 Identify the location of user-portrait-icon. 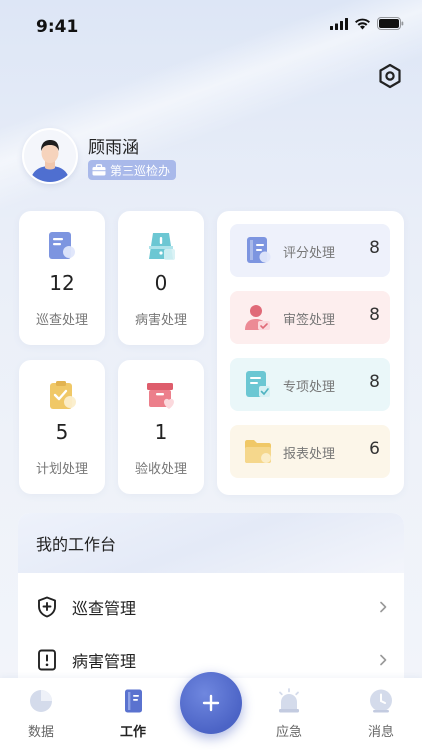
(50, 156).